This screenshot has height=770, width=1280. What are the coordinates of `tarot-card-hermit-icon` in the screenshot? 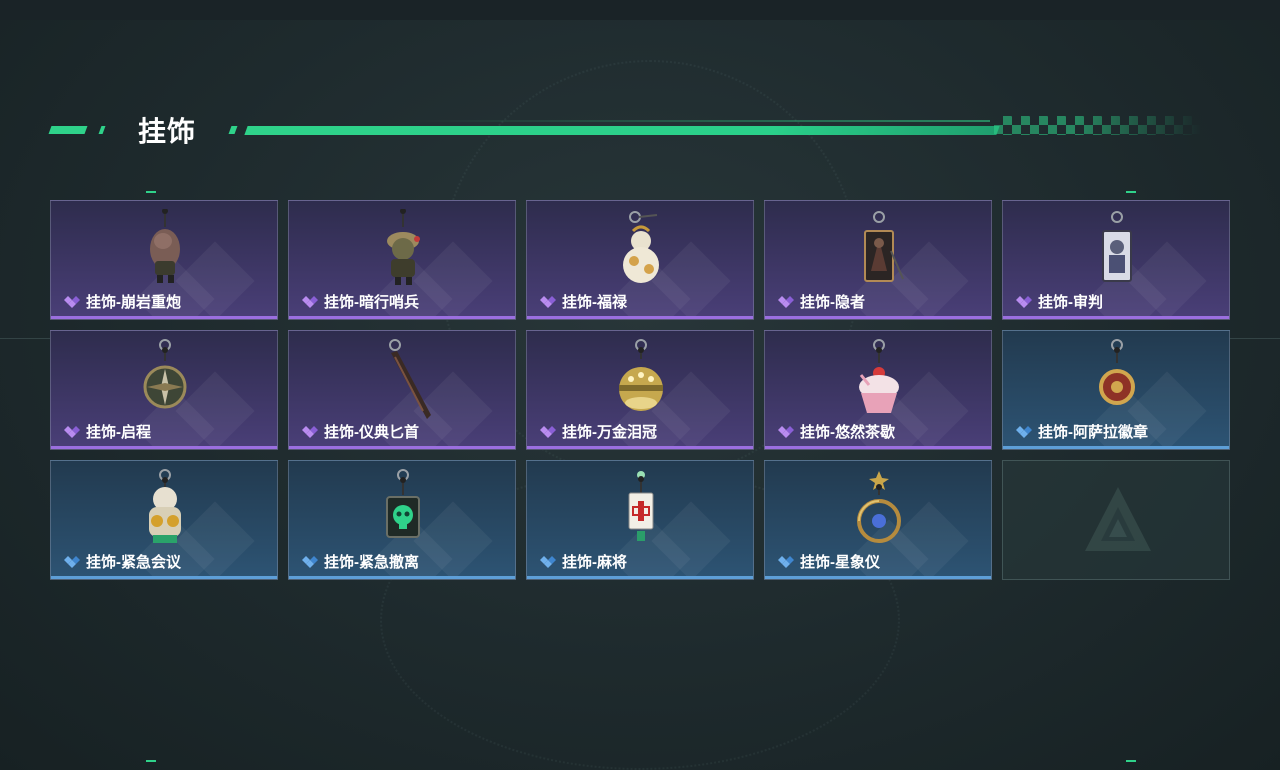 It's located at (884, 246).